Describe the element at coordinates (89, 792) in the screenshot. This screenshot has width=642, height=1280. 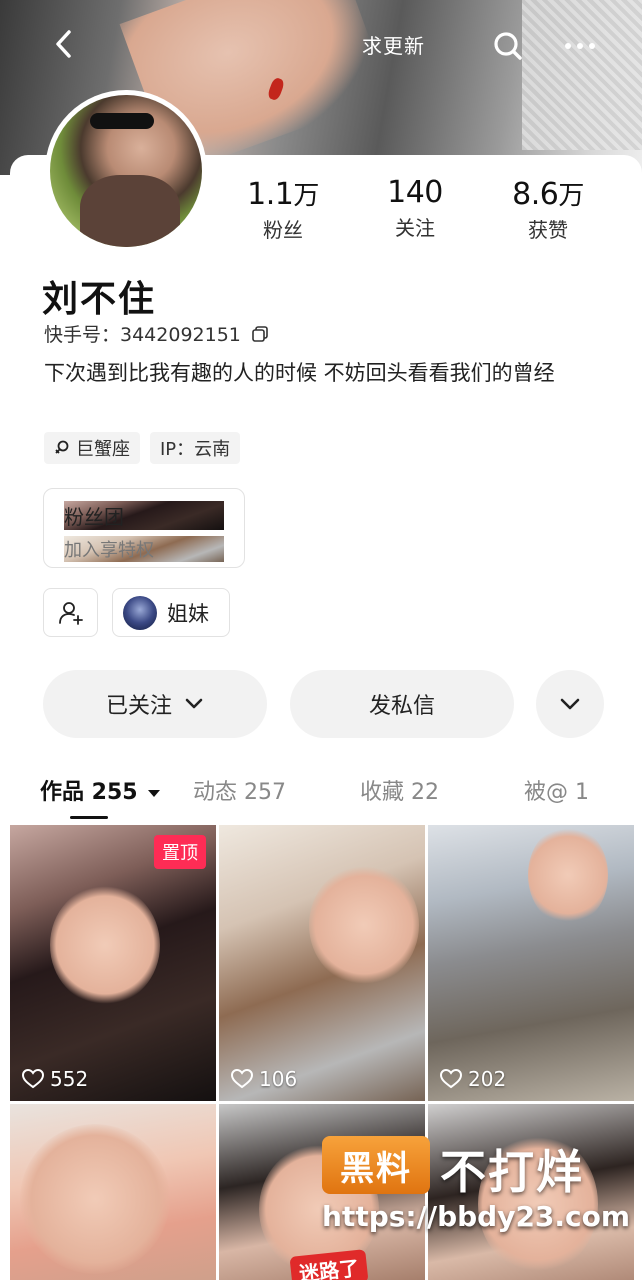
I see `tab-works-label: 作品 255` at that location.